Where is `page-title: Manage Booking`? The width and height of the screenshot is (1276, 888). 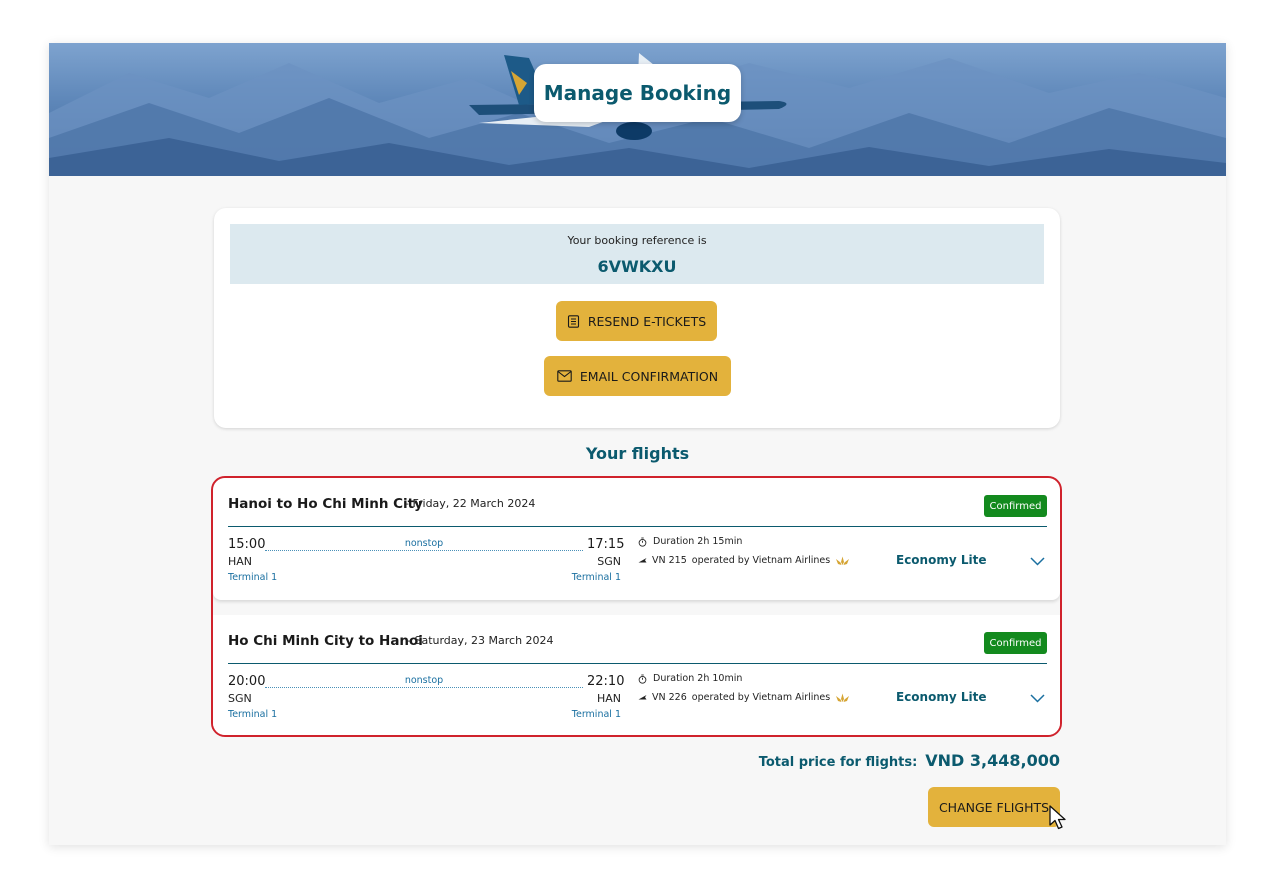 page-title: Manage Booking is located at coordinates (637, 93).